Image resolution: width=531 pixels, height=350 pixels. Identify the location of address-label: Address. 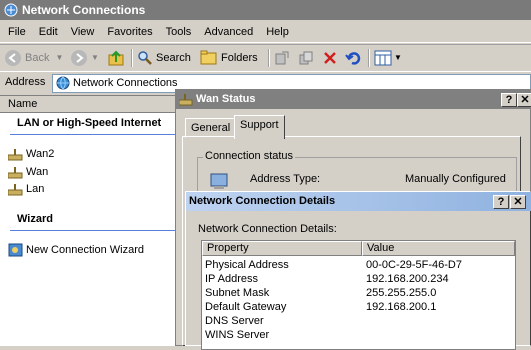
(25, 82).